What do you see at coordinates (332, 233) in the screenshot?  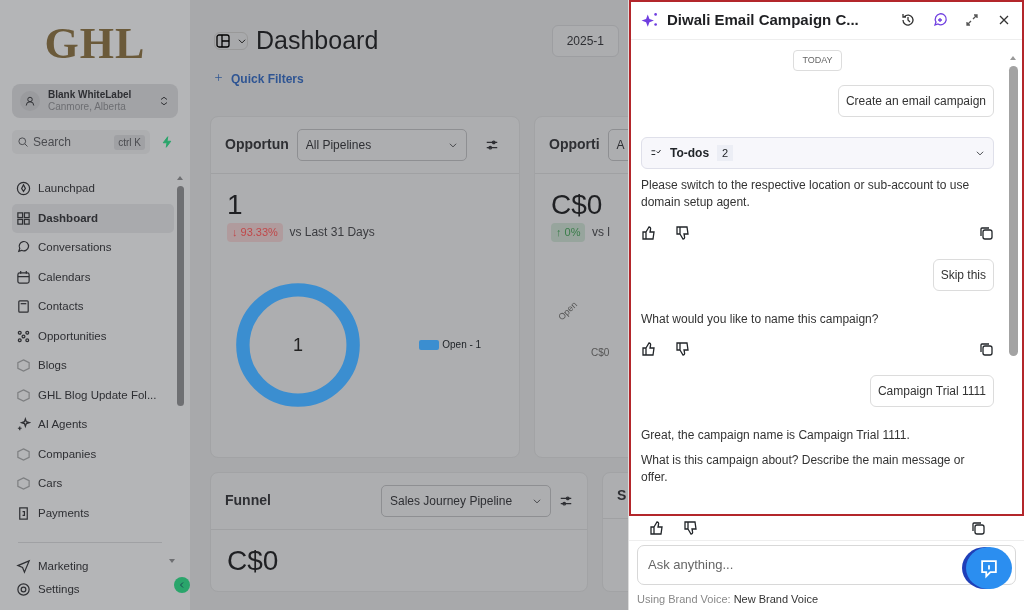 I see `comparison-text: vs Last 31 Days` at bounding box center [332, 233].